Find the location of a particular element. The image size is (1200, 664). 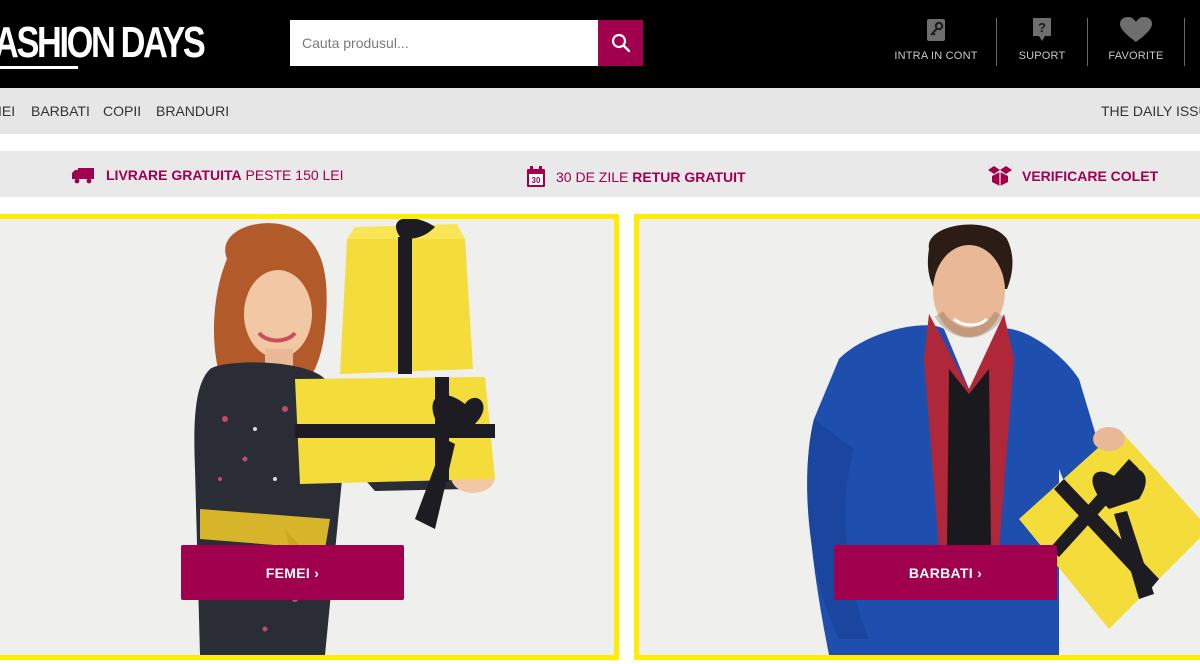

account-label: INTRA IN CONT is located at coordinates (936, 56).